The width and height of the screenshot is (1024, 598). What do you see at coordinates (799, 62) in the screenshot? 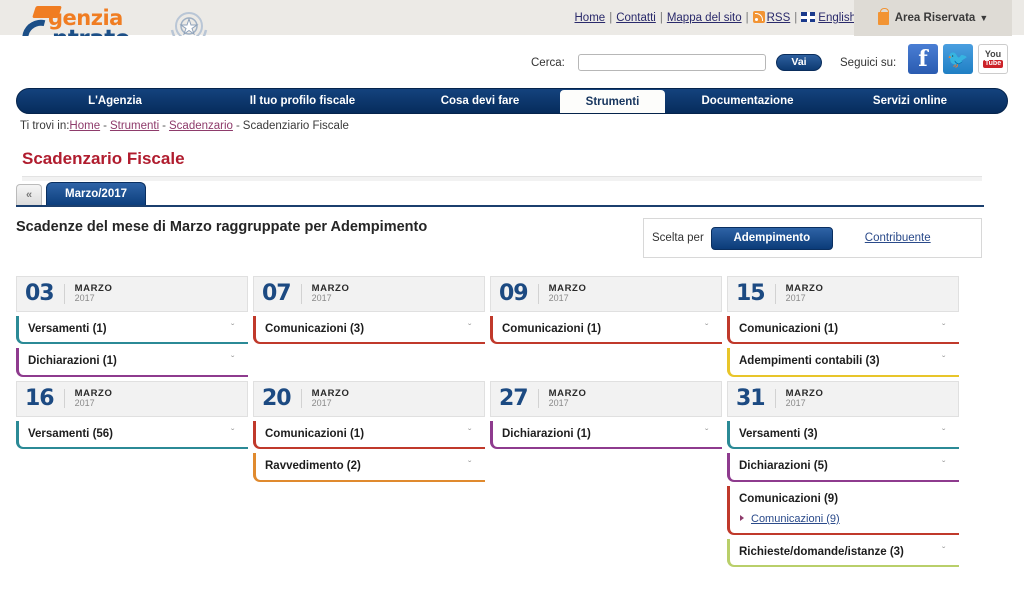
I see `search-submit-button: Vai` at bounding box center [799, 62].